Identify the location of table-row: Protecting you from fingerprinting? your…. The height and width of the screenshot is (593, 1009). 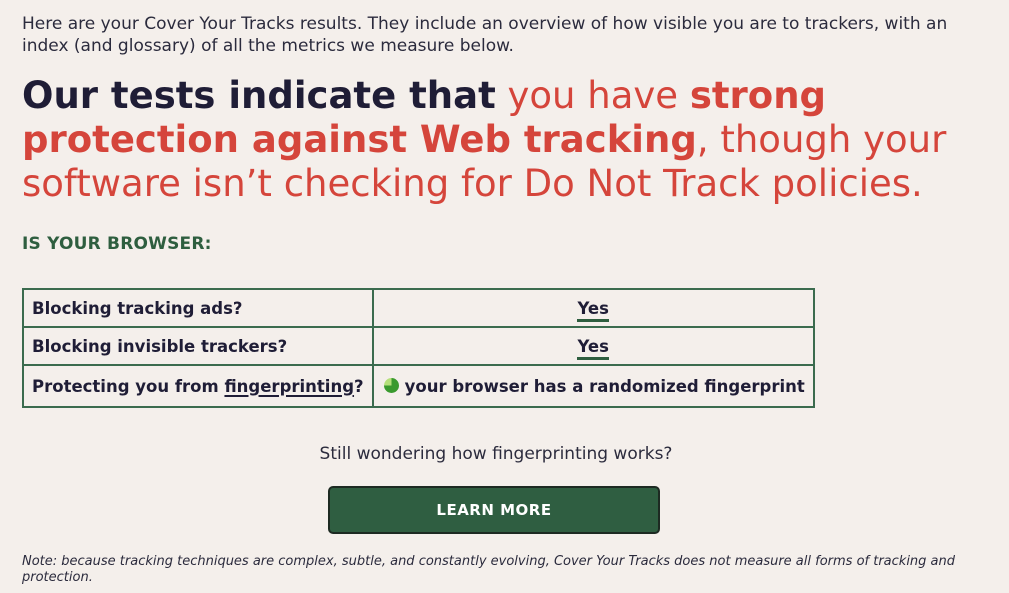
(418, 386).